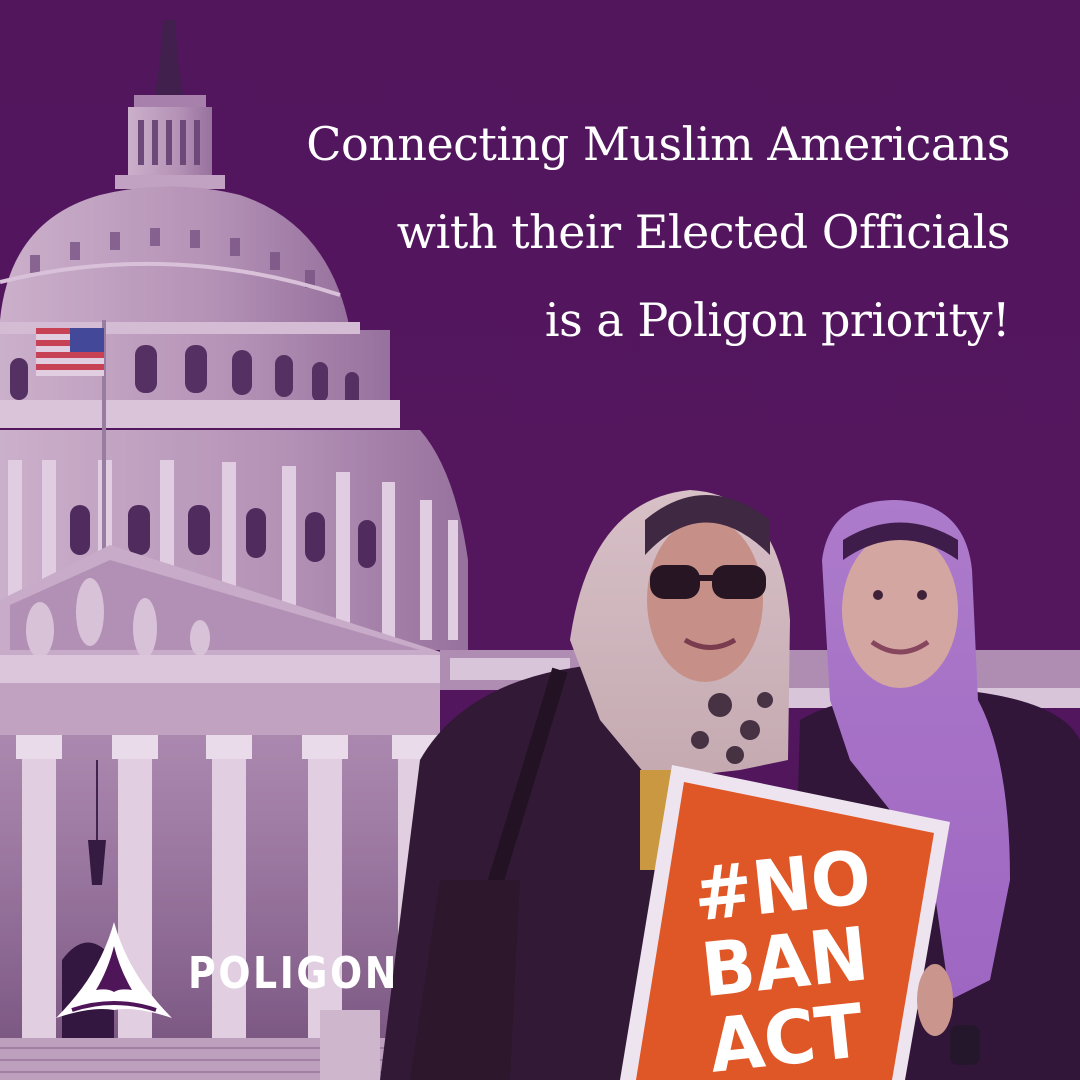 The height and width of the screenshot is (1080, 1080). I want to click on sign-line-3: ACT, so click(786, 1034).